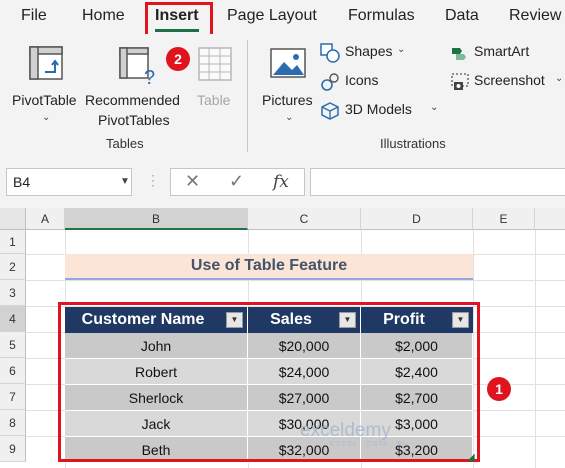  I want to click on recommended-pivottables-icon: ?, so click(137, 66).